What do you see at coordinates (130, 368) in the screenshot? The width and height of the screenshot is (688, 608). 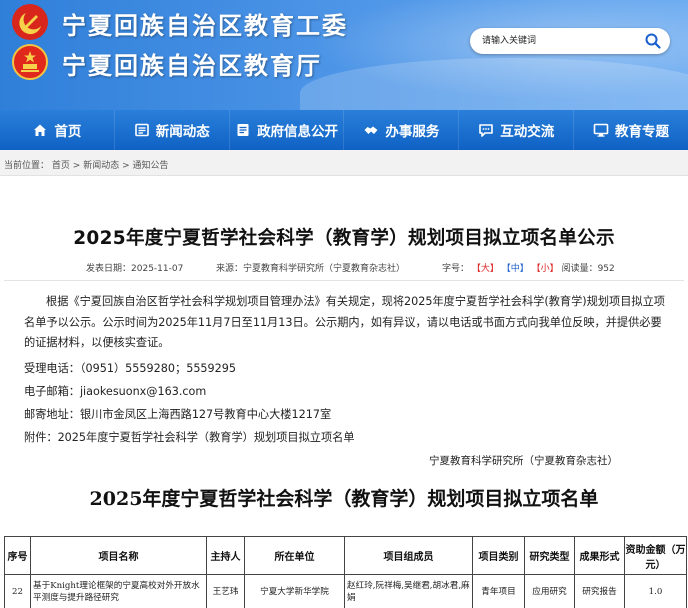 I see `contact-phone: 受理电话：（0951）5559280；5559295` at bounding box center [130, 368].